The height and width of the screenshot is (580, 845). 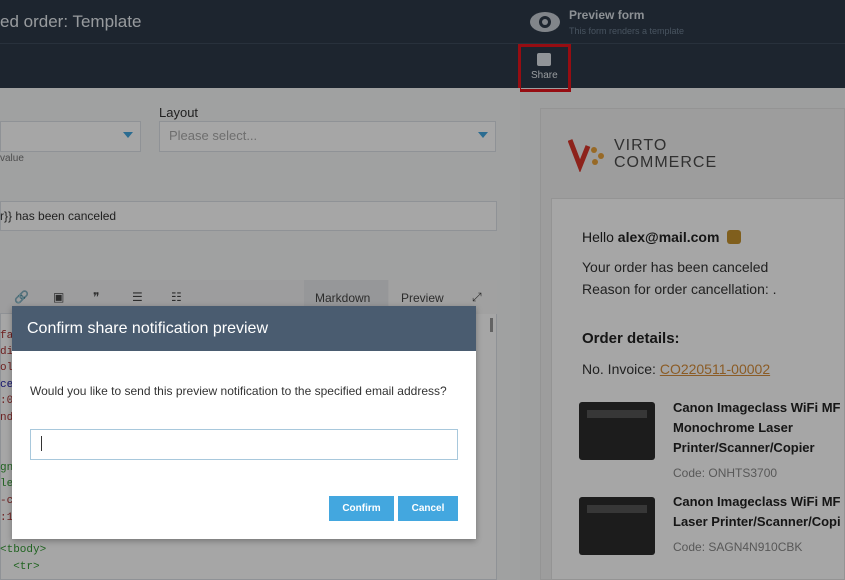 What do you see at coordinates (147, 328) in the screenshot?
I see `dialog-title: Confirm share notification preview` at bounding box center [147, 328].